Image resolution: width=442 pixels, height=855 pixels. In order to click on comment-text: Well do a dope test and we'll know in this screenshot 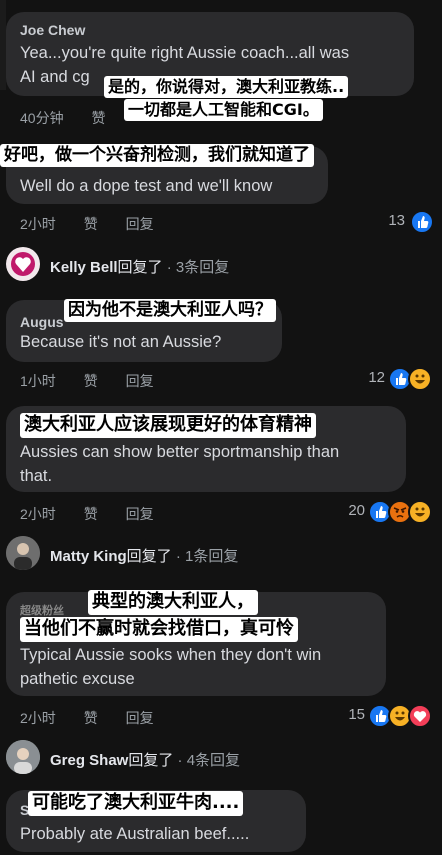, I will do `click(146, 186)`.